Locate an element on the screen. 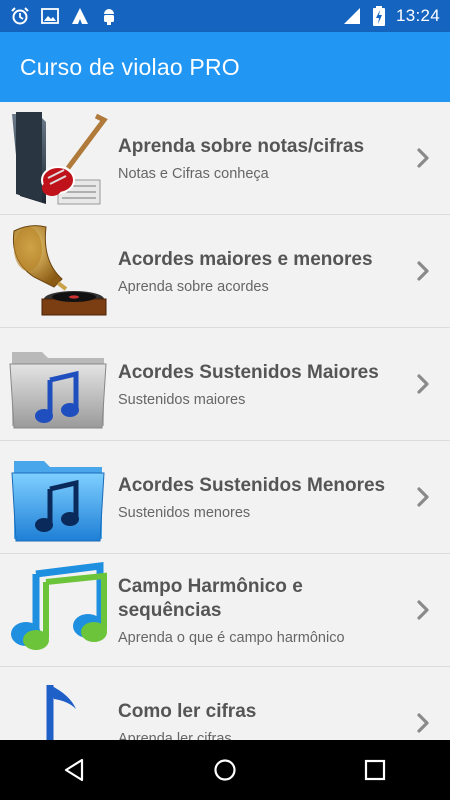  item-texts: Como ler cifras Aprenda ler cifras is located at coordinates (260, 720).